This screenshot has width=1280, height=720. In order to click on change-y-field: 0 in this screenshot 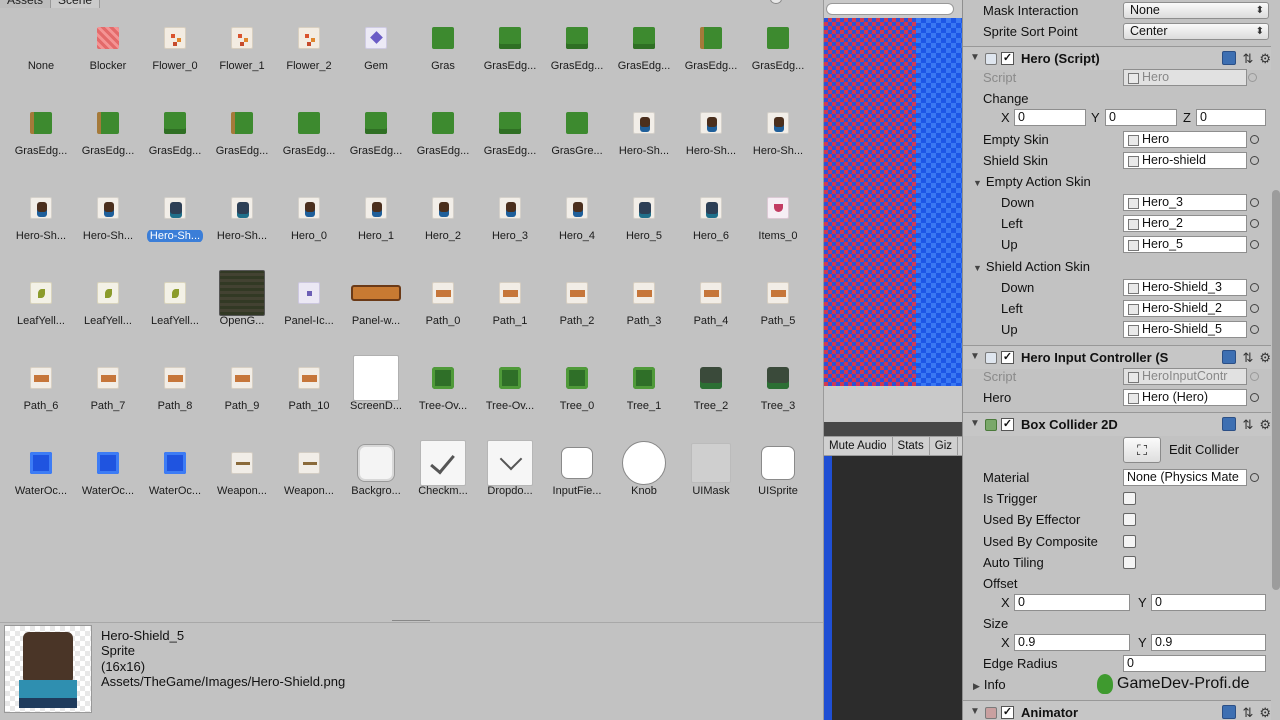, I will do `click(1141, 117)`.